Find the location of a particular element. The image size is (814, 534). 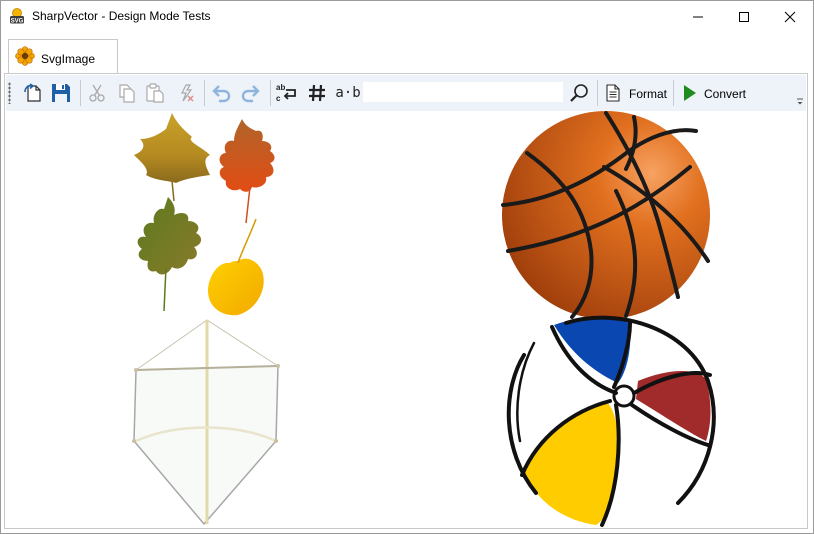

whole-word-button: a·b is located at coordinates (348, 93).